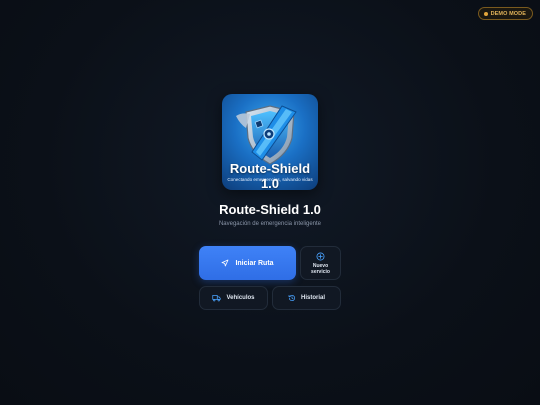 This screenshot has width=540, height=405. What do you see at coordinates (240, 298) in the screenshot?
I see `vehicles-label: Vehículos` at bounding box center [240, 298].